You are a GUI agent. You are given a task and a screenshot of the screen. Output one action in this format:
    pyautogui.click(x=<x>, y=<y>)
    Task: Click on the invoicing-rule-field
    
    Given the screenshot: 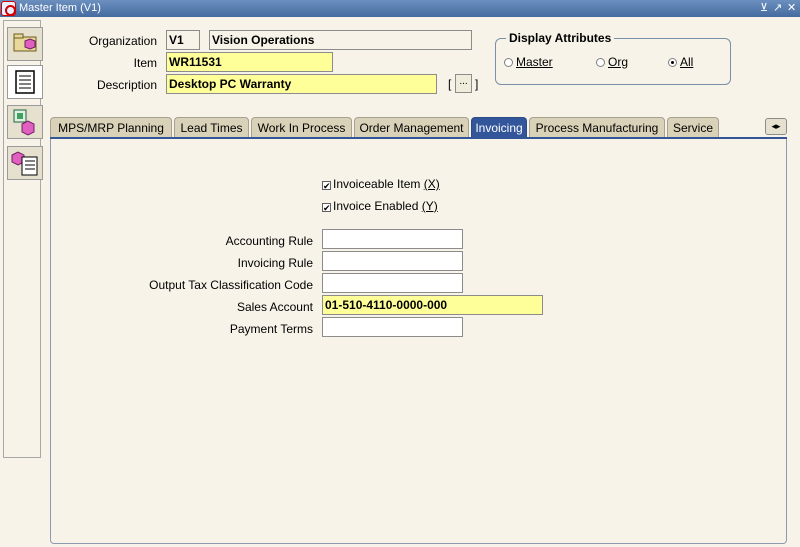 What is the action you would take?
    pyautogui.click(x=392, y=261)
    